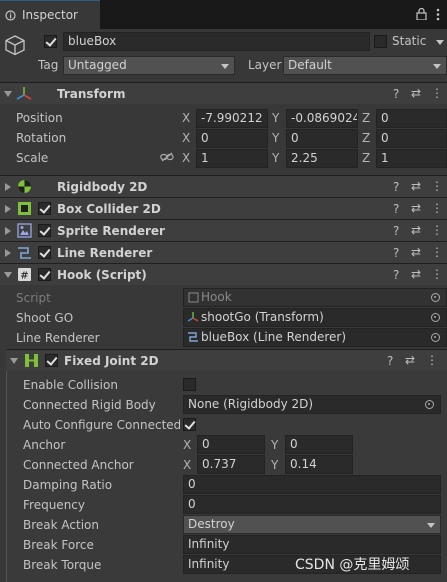 Image resolution: width=447 pixels, height=582 pixels. I want to click on script-field: Hook, so click(315, 297).